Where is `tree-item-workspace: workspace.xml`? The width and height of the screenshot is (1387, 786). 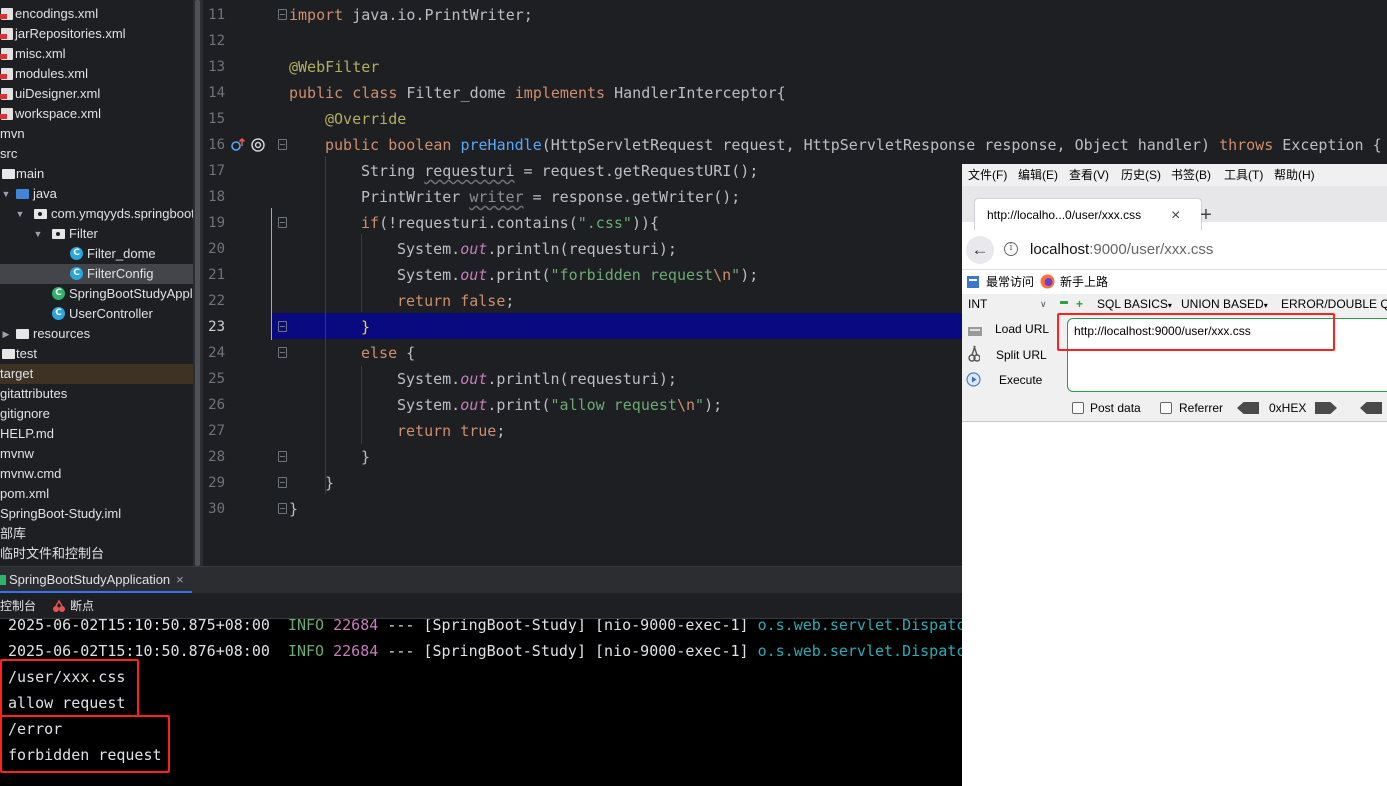
tree-item-workspace: workspace.xml is located at coordinates (96, 114).